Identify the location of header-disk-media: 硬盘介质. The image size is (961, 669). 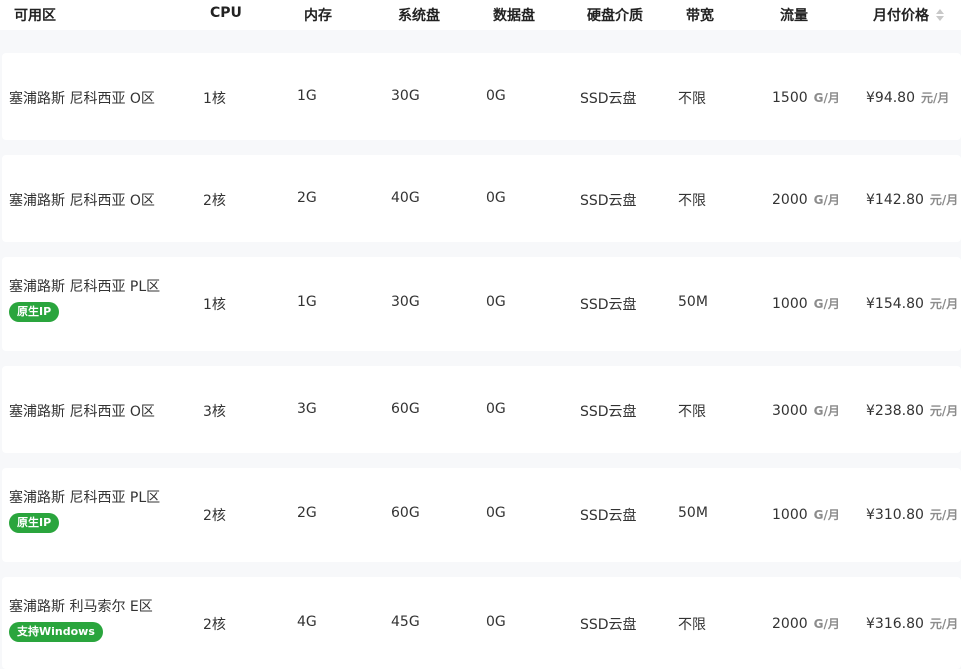
(615, 16).